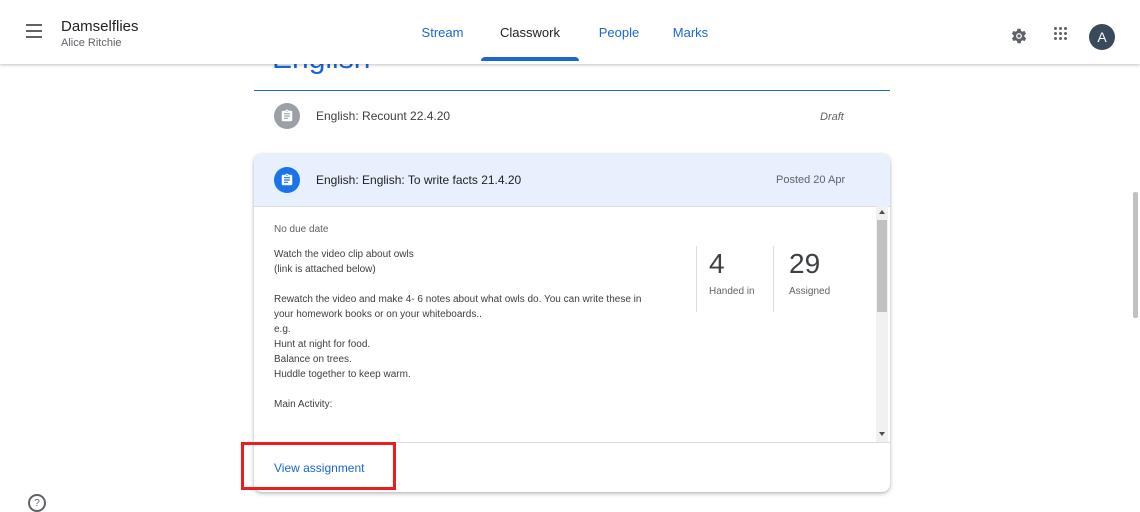 The image size is (1140, 512). Describe the element at coordinates (325, 269) in the screenshot. I see `description-line: (link is attached below)` at that location.